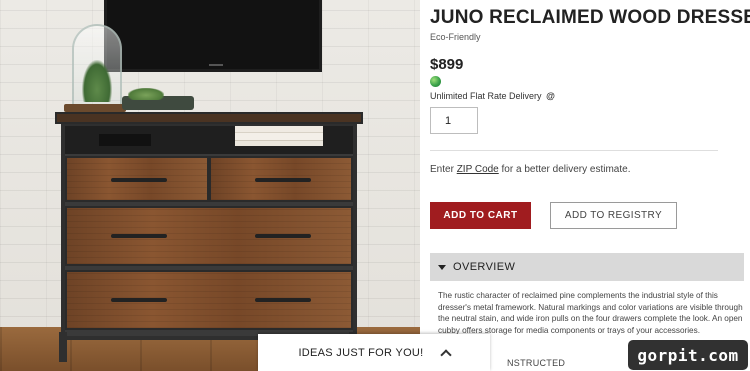 The width and height of the screenshot is (750, 371). I want to click on eco-friendly-tag: Eco-Friendly, so click(455, 37).